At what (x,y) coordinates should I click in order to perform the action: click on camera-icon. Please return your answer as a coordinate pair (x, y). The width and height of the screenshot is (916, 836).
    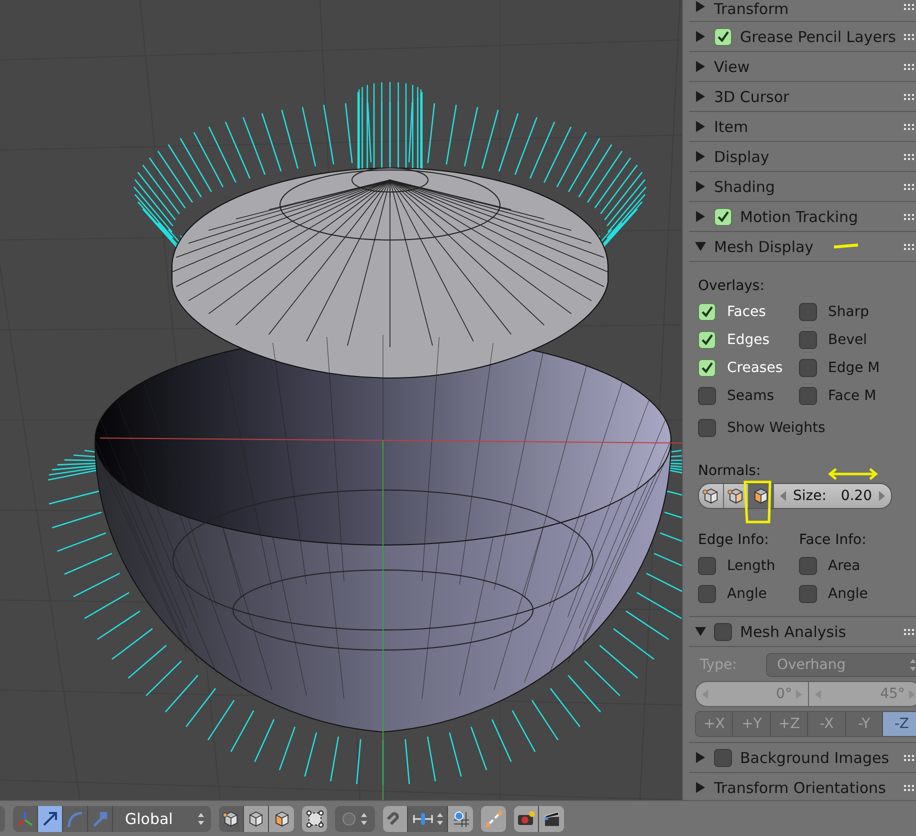
    Looking at the image, I should click on (526, 819).